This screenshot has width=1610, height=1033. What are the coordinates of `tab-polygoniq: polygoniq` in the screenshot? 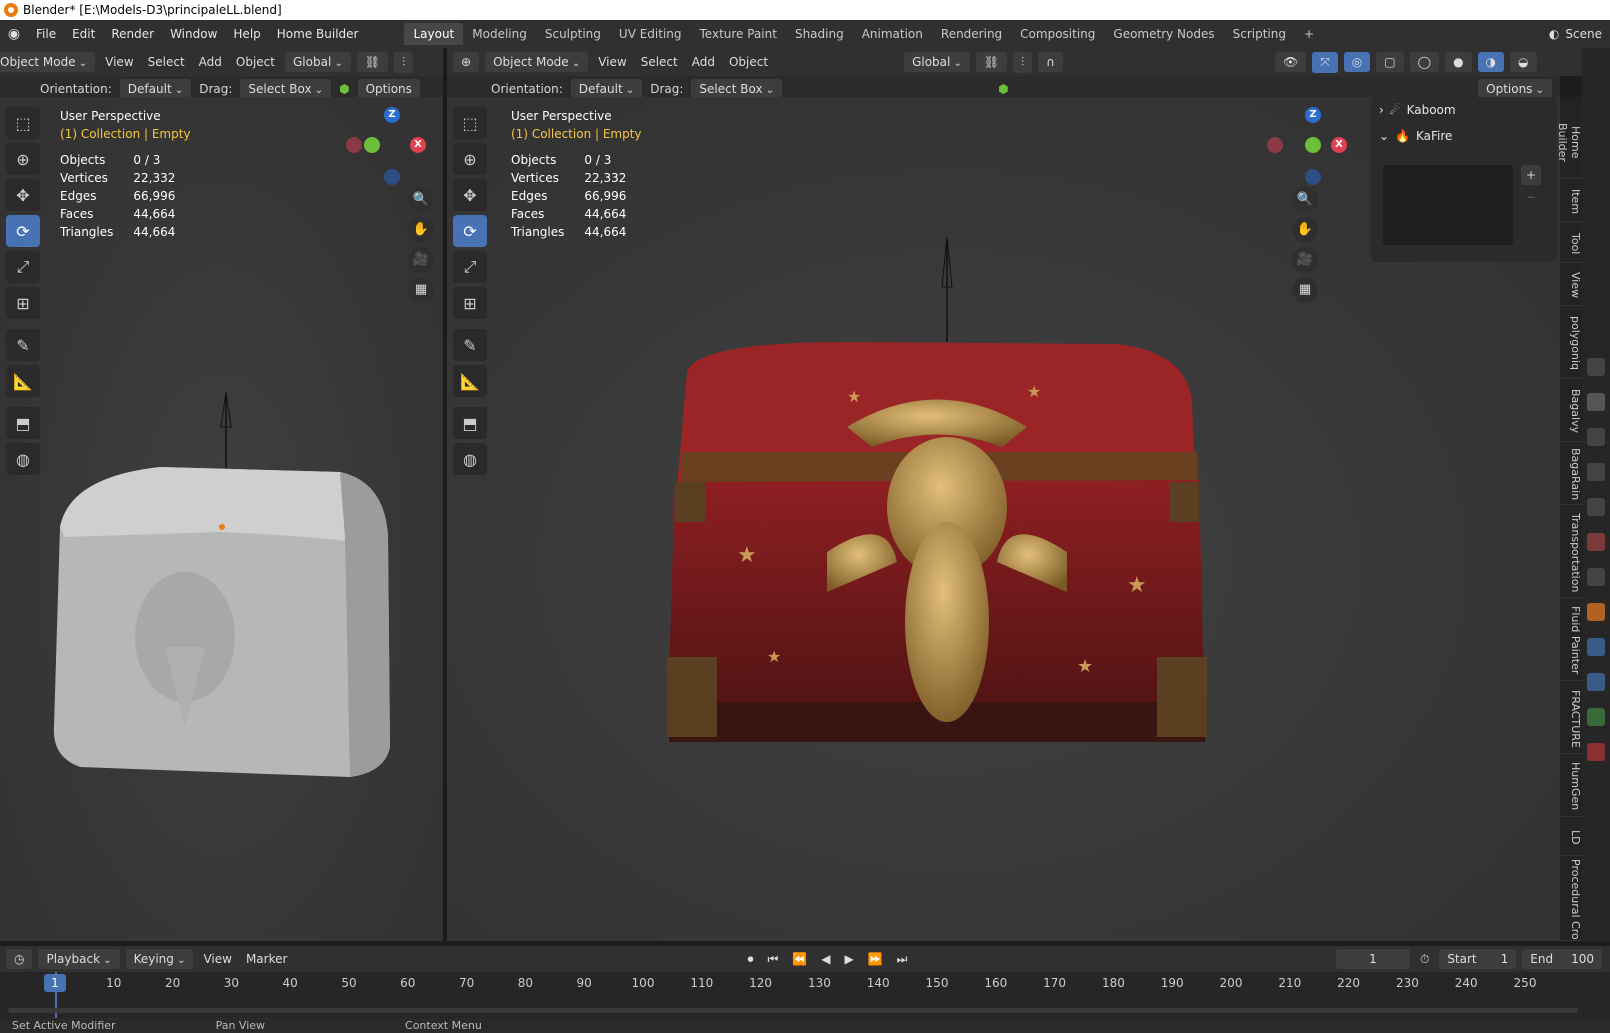 It's located at (1571, 344).